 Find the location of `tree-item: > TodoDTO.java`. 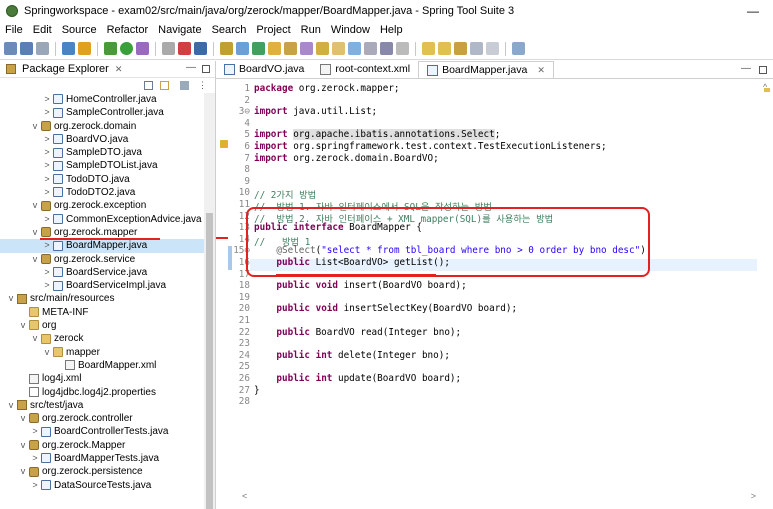

tree-item: > TodoDTO.java is located at coordinates (102, 179).